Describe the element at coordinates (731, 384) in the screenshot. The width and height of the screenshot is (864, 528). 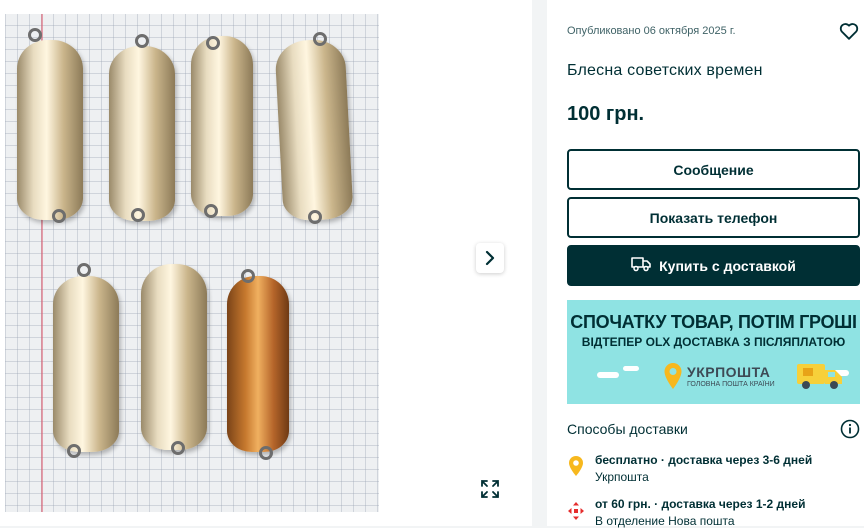
I see `banner-logo-sub: ГОЛОВНА ПОШТА КРАЇНИ` at that location.